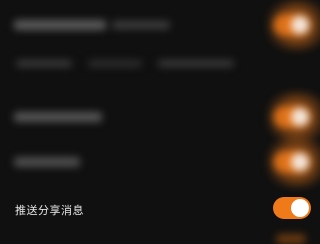  Describe the element at coordinates (160, 209) in the screenshot. I see `share-push-setting-row: 推送分享消息` at that location.